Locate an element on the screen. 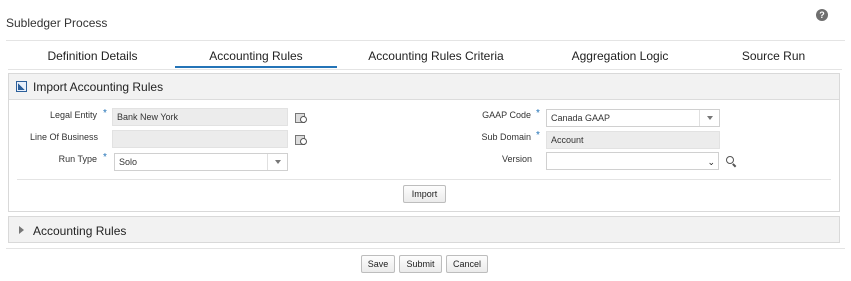 The width and height of the screenshot is (851, 281). legal-entity-field: Bank New York is located at coordinates (200, 117).